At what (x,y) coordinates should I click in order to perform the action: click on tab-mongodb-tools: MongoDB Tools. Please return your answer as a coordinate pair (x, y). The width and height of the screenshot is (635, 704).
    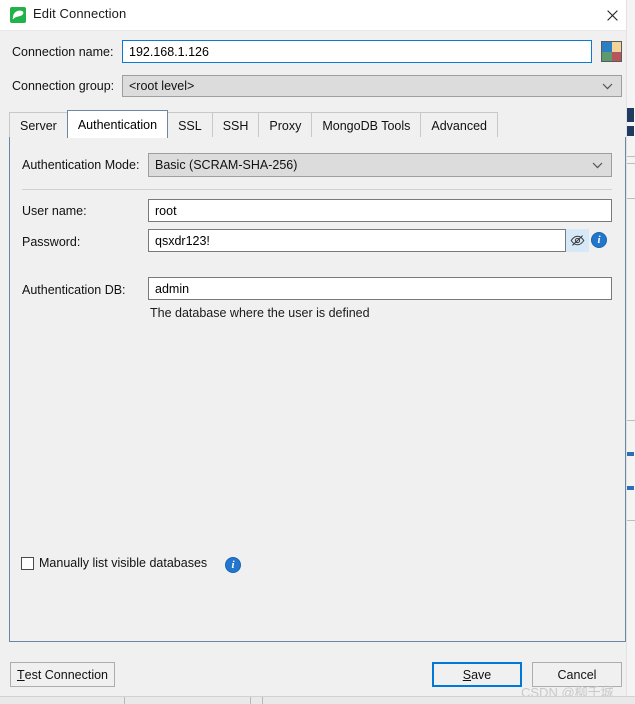
    Looking at the image, I should click on (366, 125).